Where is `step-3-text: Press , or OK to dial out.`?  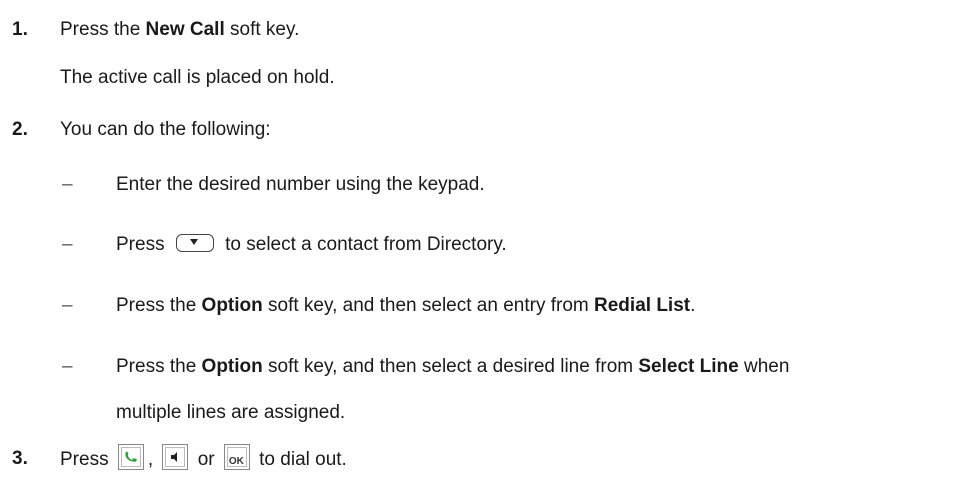 step-3-text: Press , or OK to dial out. is located at coordinates (203, 458).